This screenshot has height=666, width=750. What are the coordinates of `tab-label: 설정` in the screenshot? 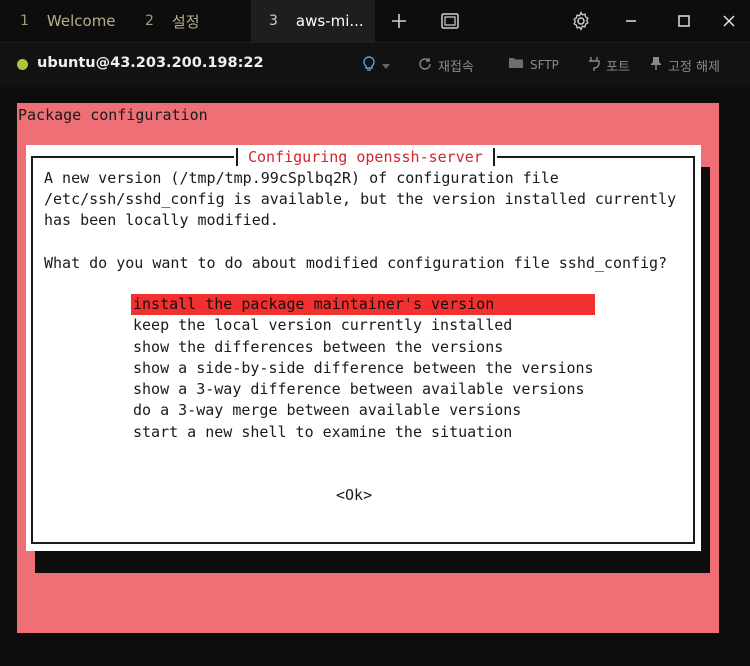 It's located at (185, 21).